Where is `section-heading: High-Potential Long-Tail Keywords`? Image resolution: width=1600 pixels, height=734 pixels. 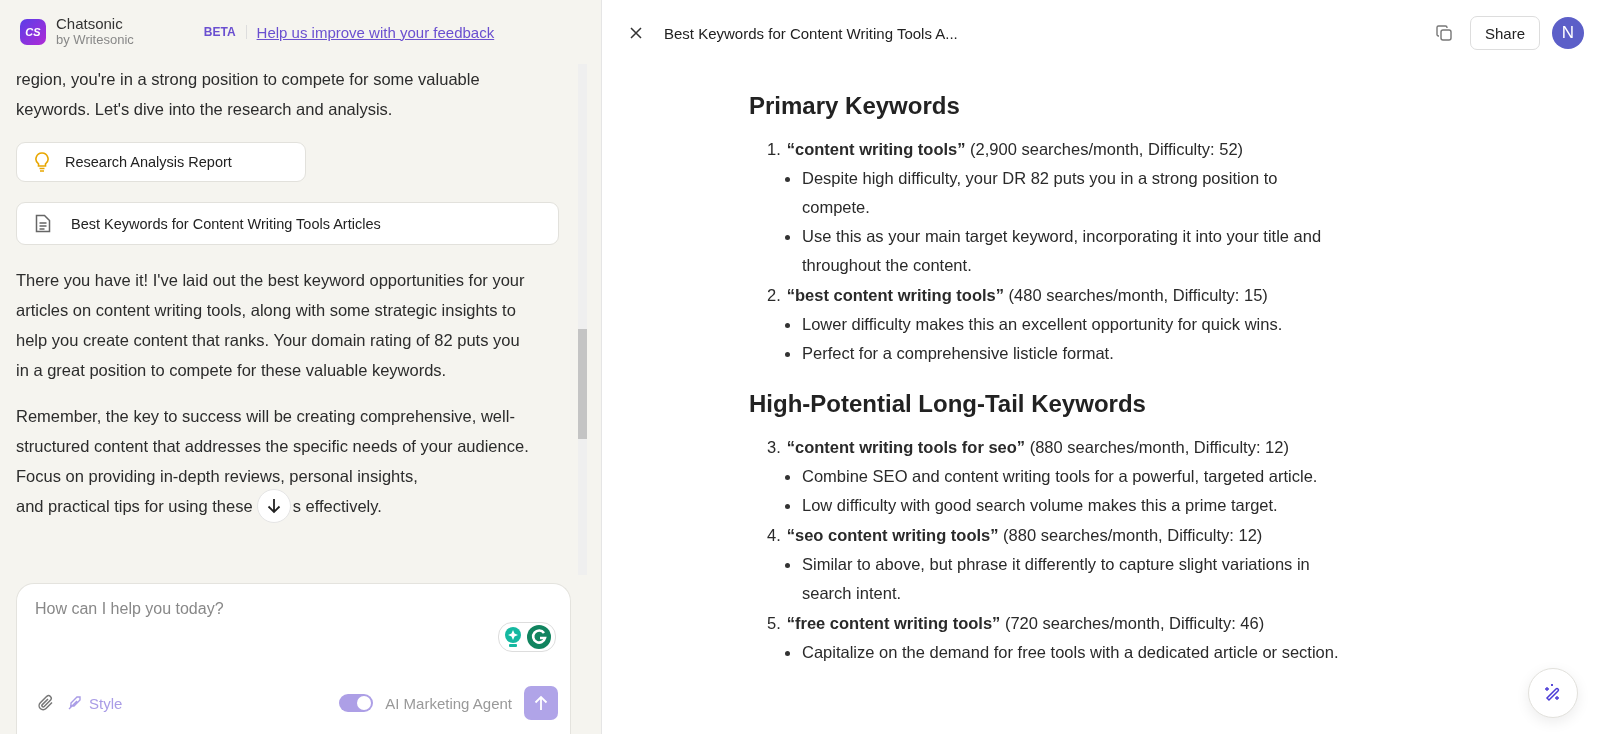
section-heading: High-Potential Long-Tail Keywords is located at coordinates (948, 404).